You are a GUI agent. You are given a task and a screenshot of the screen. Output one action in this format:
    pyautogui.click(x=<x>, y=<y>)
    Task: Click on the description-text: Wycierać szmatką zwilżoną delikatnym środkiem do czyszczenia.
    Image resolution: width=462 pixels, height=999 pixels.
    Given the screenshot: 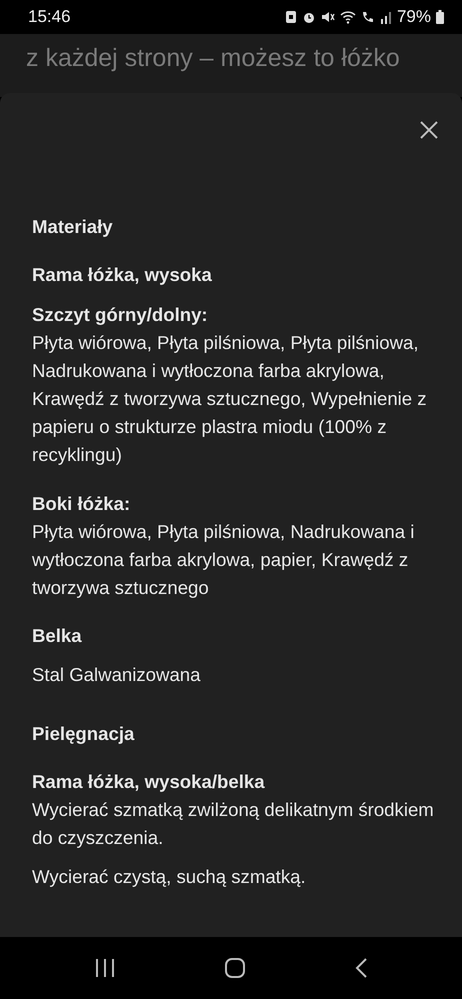 What is the action you would take?
    pyautogui.click(x=233, y=824)
    